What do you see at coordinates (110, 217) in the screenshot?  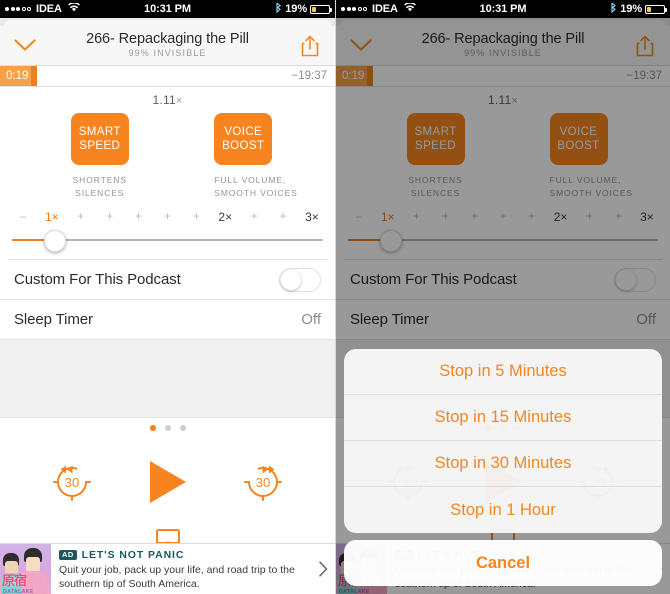 I see `speed-tick-3: +` at bounding box center [110, 217].